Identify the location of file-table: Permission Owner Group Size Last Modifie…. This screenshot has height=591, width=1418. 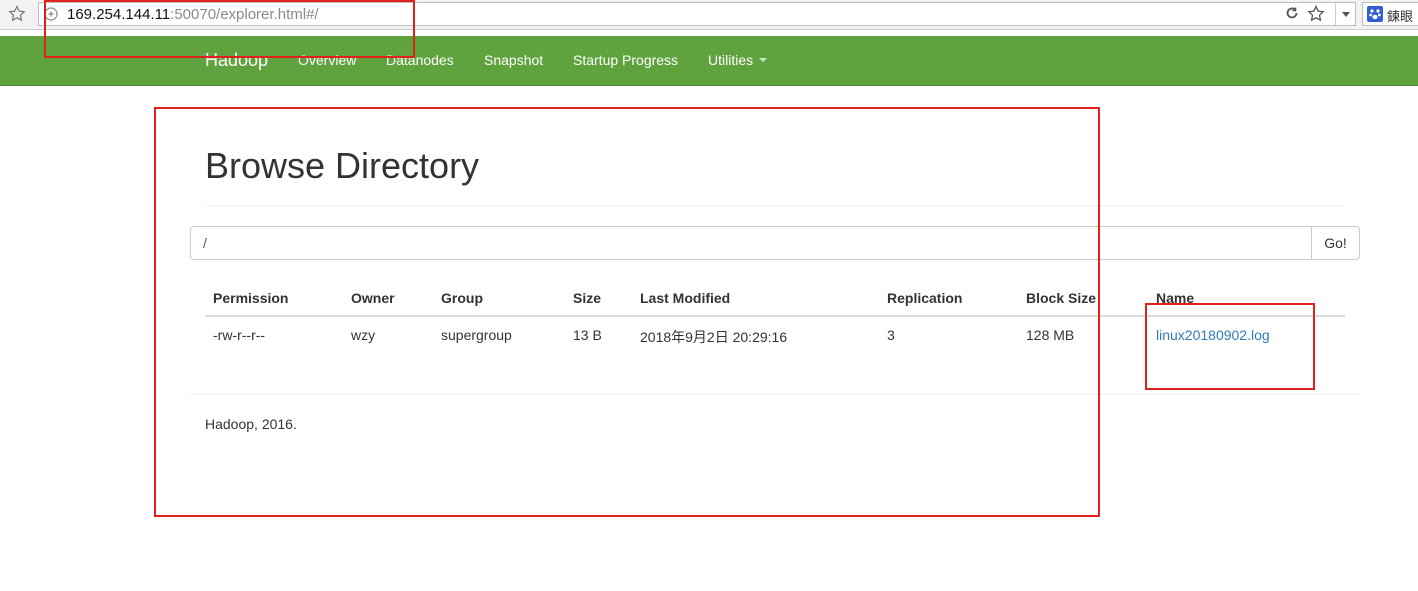
(775, 318).